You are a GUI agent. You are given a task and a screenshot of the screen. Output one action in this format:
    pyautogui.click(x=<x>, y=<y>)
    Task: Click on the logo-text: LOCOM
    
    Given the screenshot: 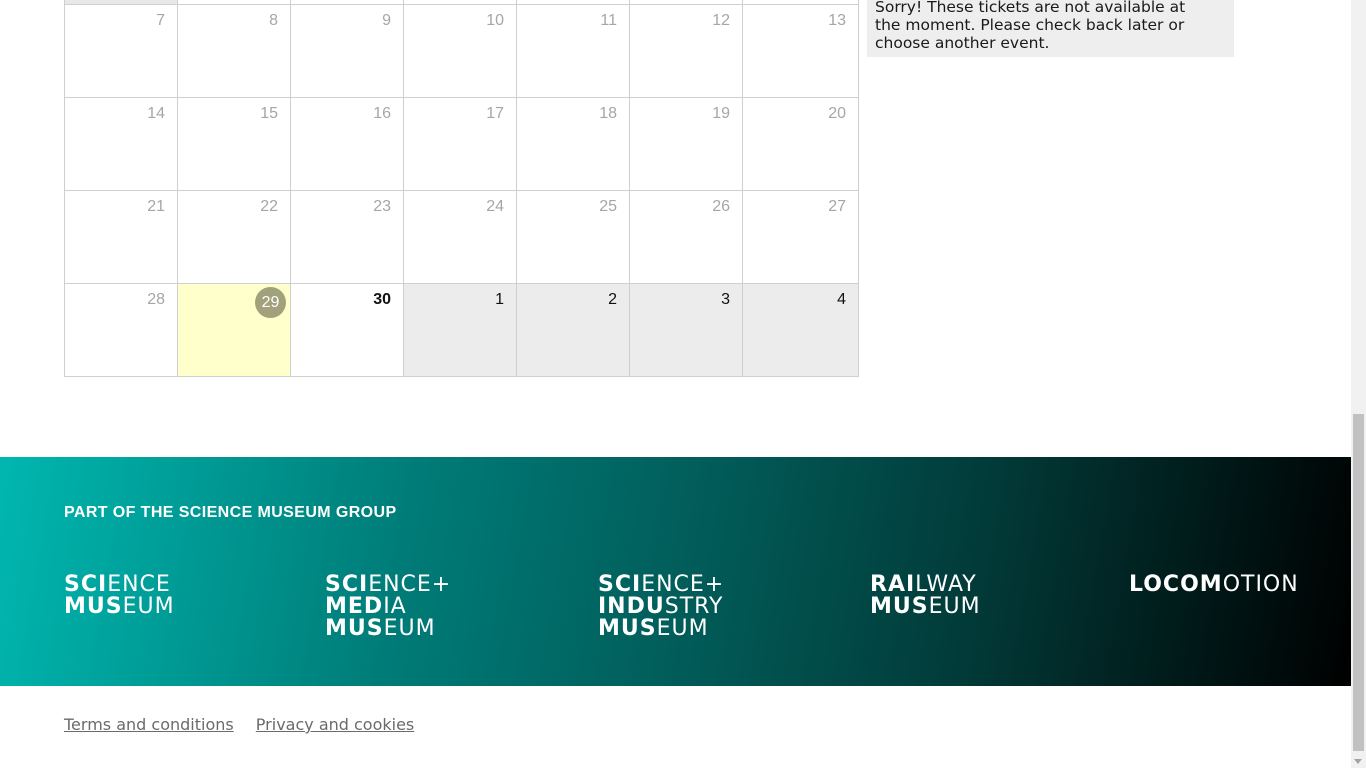 What is the action you would take?
    pyautogui.click(x=1176, y=584)
    